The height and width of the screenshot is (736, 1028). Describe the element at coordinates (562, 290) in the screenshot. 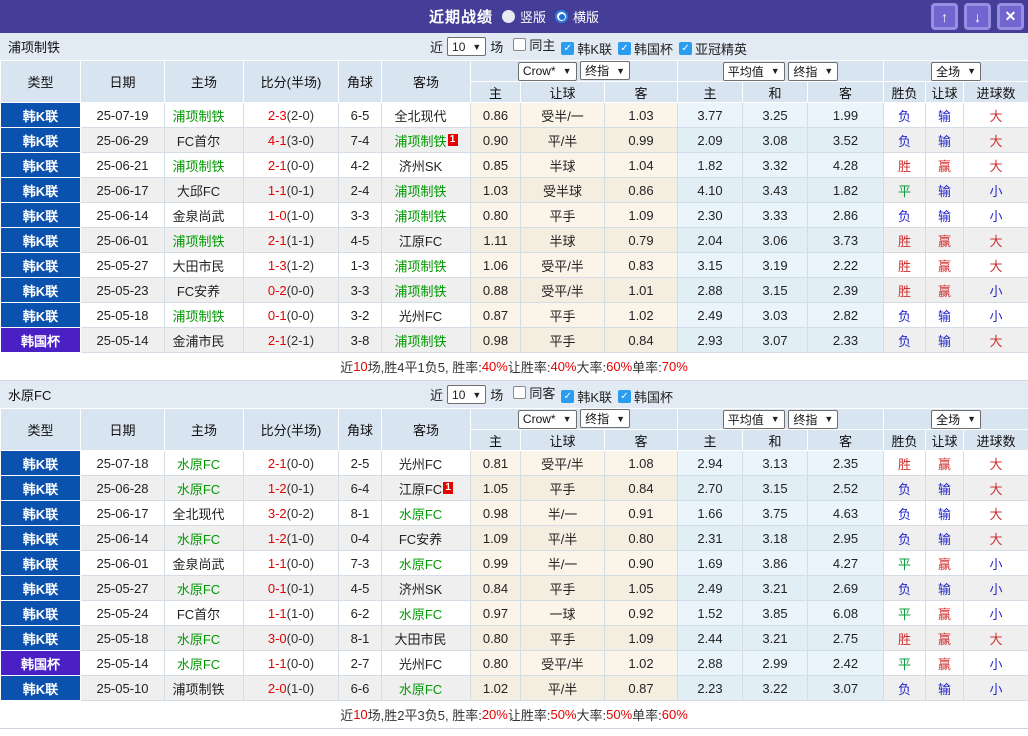

I see `handicap-line-cell: 受平/半` at that location.